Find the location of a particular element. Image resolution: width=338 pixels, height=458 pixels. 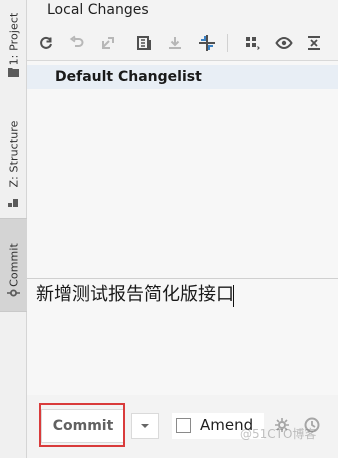

text-caret is located at coordinates (233, 296).